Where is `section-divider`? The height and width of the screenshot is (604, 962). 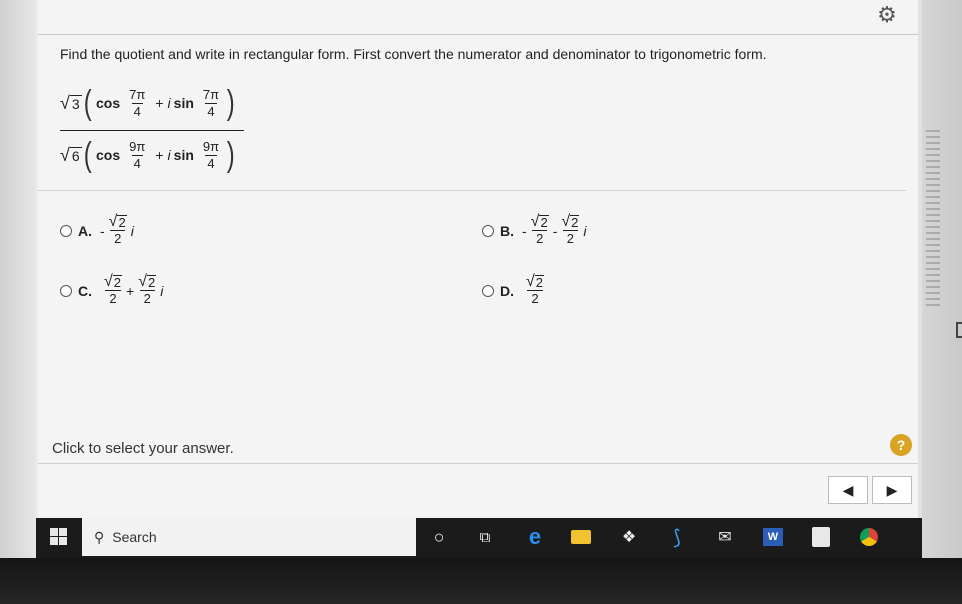
section-divider is located at coordinates (472, 190).